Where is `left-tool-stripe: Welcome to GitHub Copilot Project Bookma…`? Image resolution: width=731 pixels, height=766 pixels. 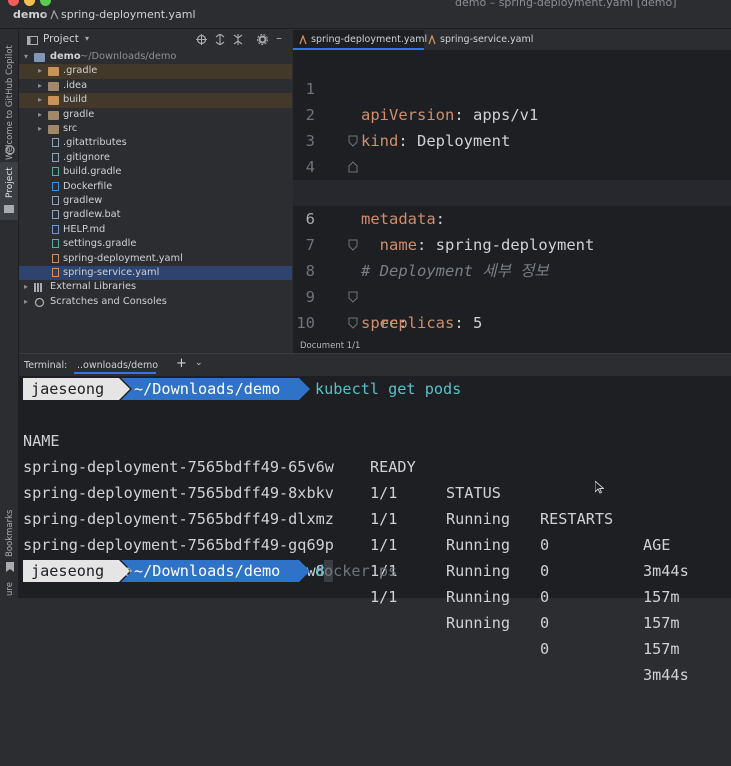
left-tool-stripe: Welcome to GitHub Copilot Project Bookma… is located at coordinates (9, 314).